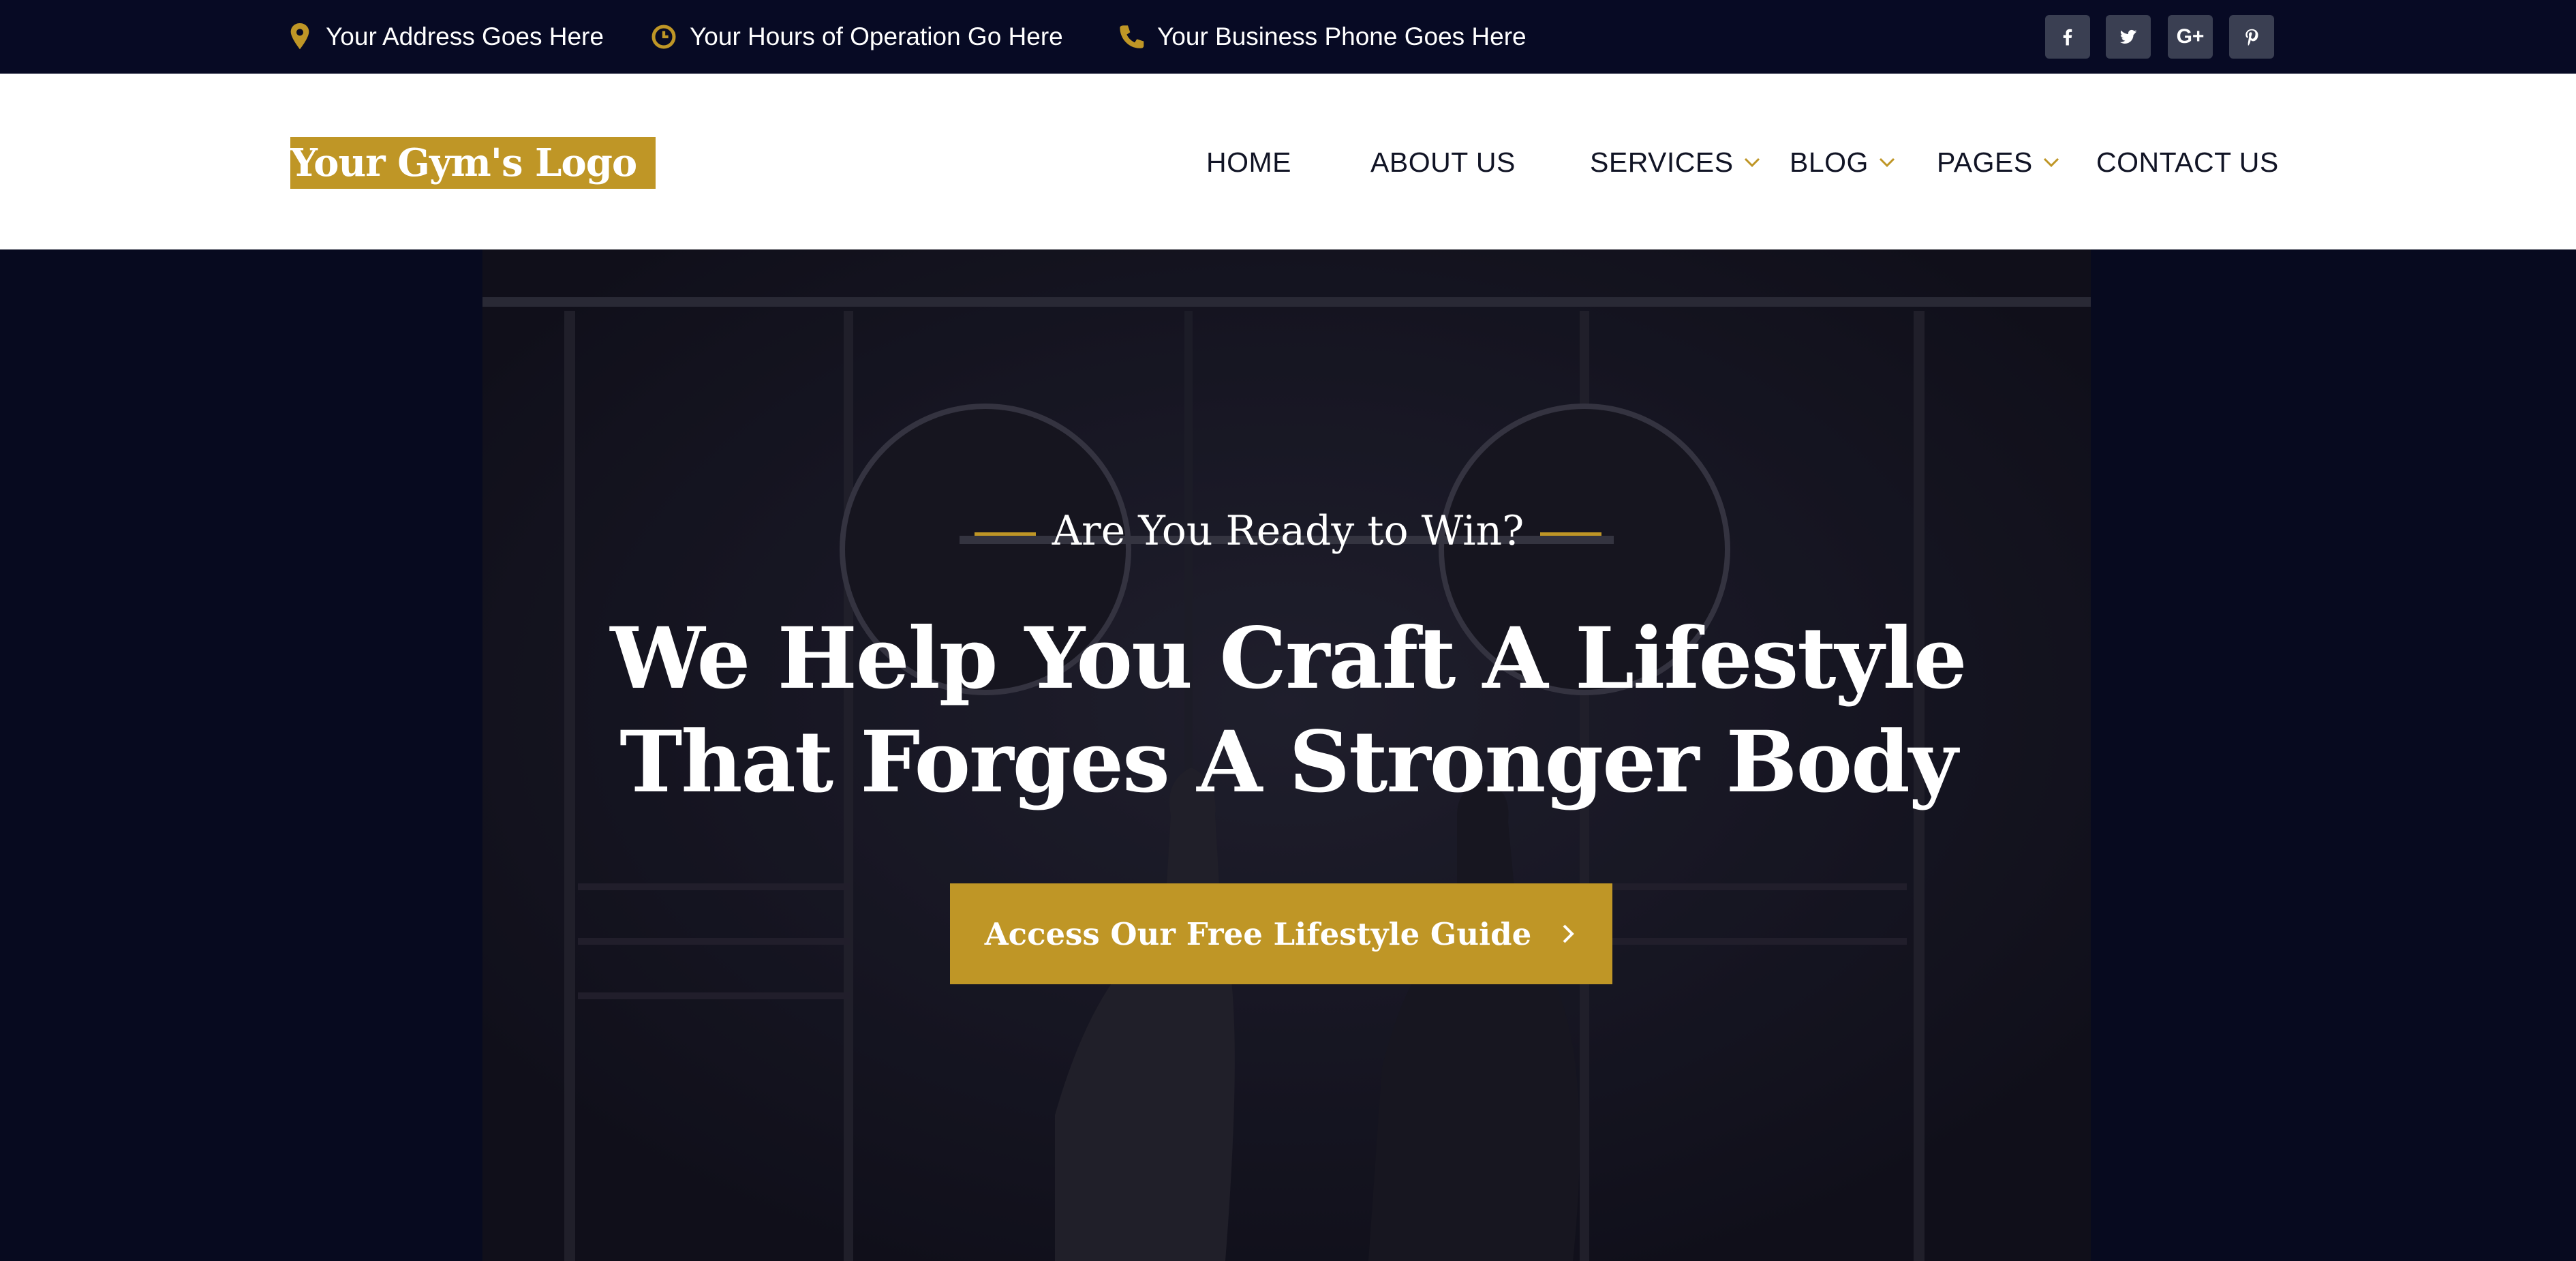 The height and width of the screenshot is (1261, 2576). I want to click on hours-text: Your Hours of Operation Go Here, so click(877, 36).